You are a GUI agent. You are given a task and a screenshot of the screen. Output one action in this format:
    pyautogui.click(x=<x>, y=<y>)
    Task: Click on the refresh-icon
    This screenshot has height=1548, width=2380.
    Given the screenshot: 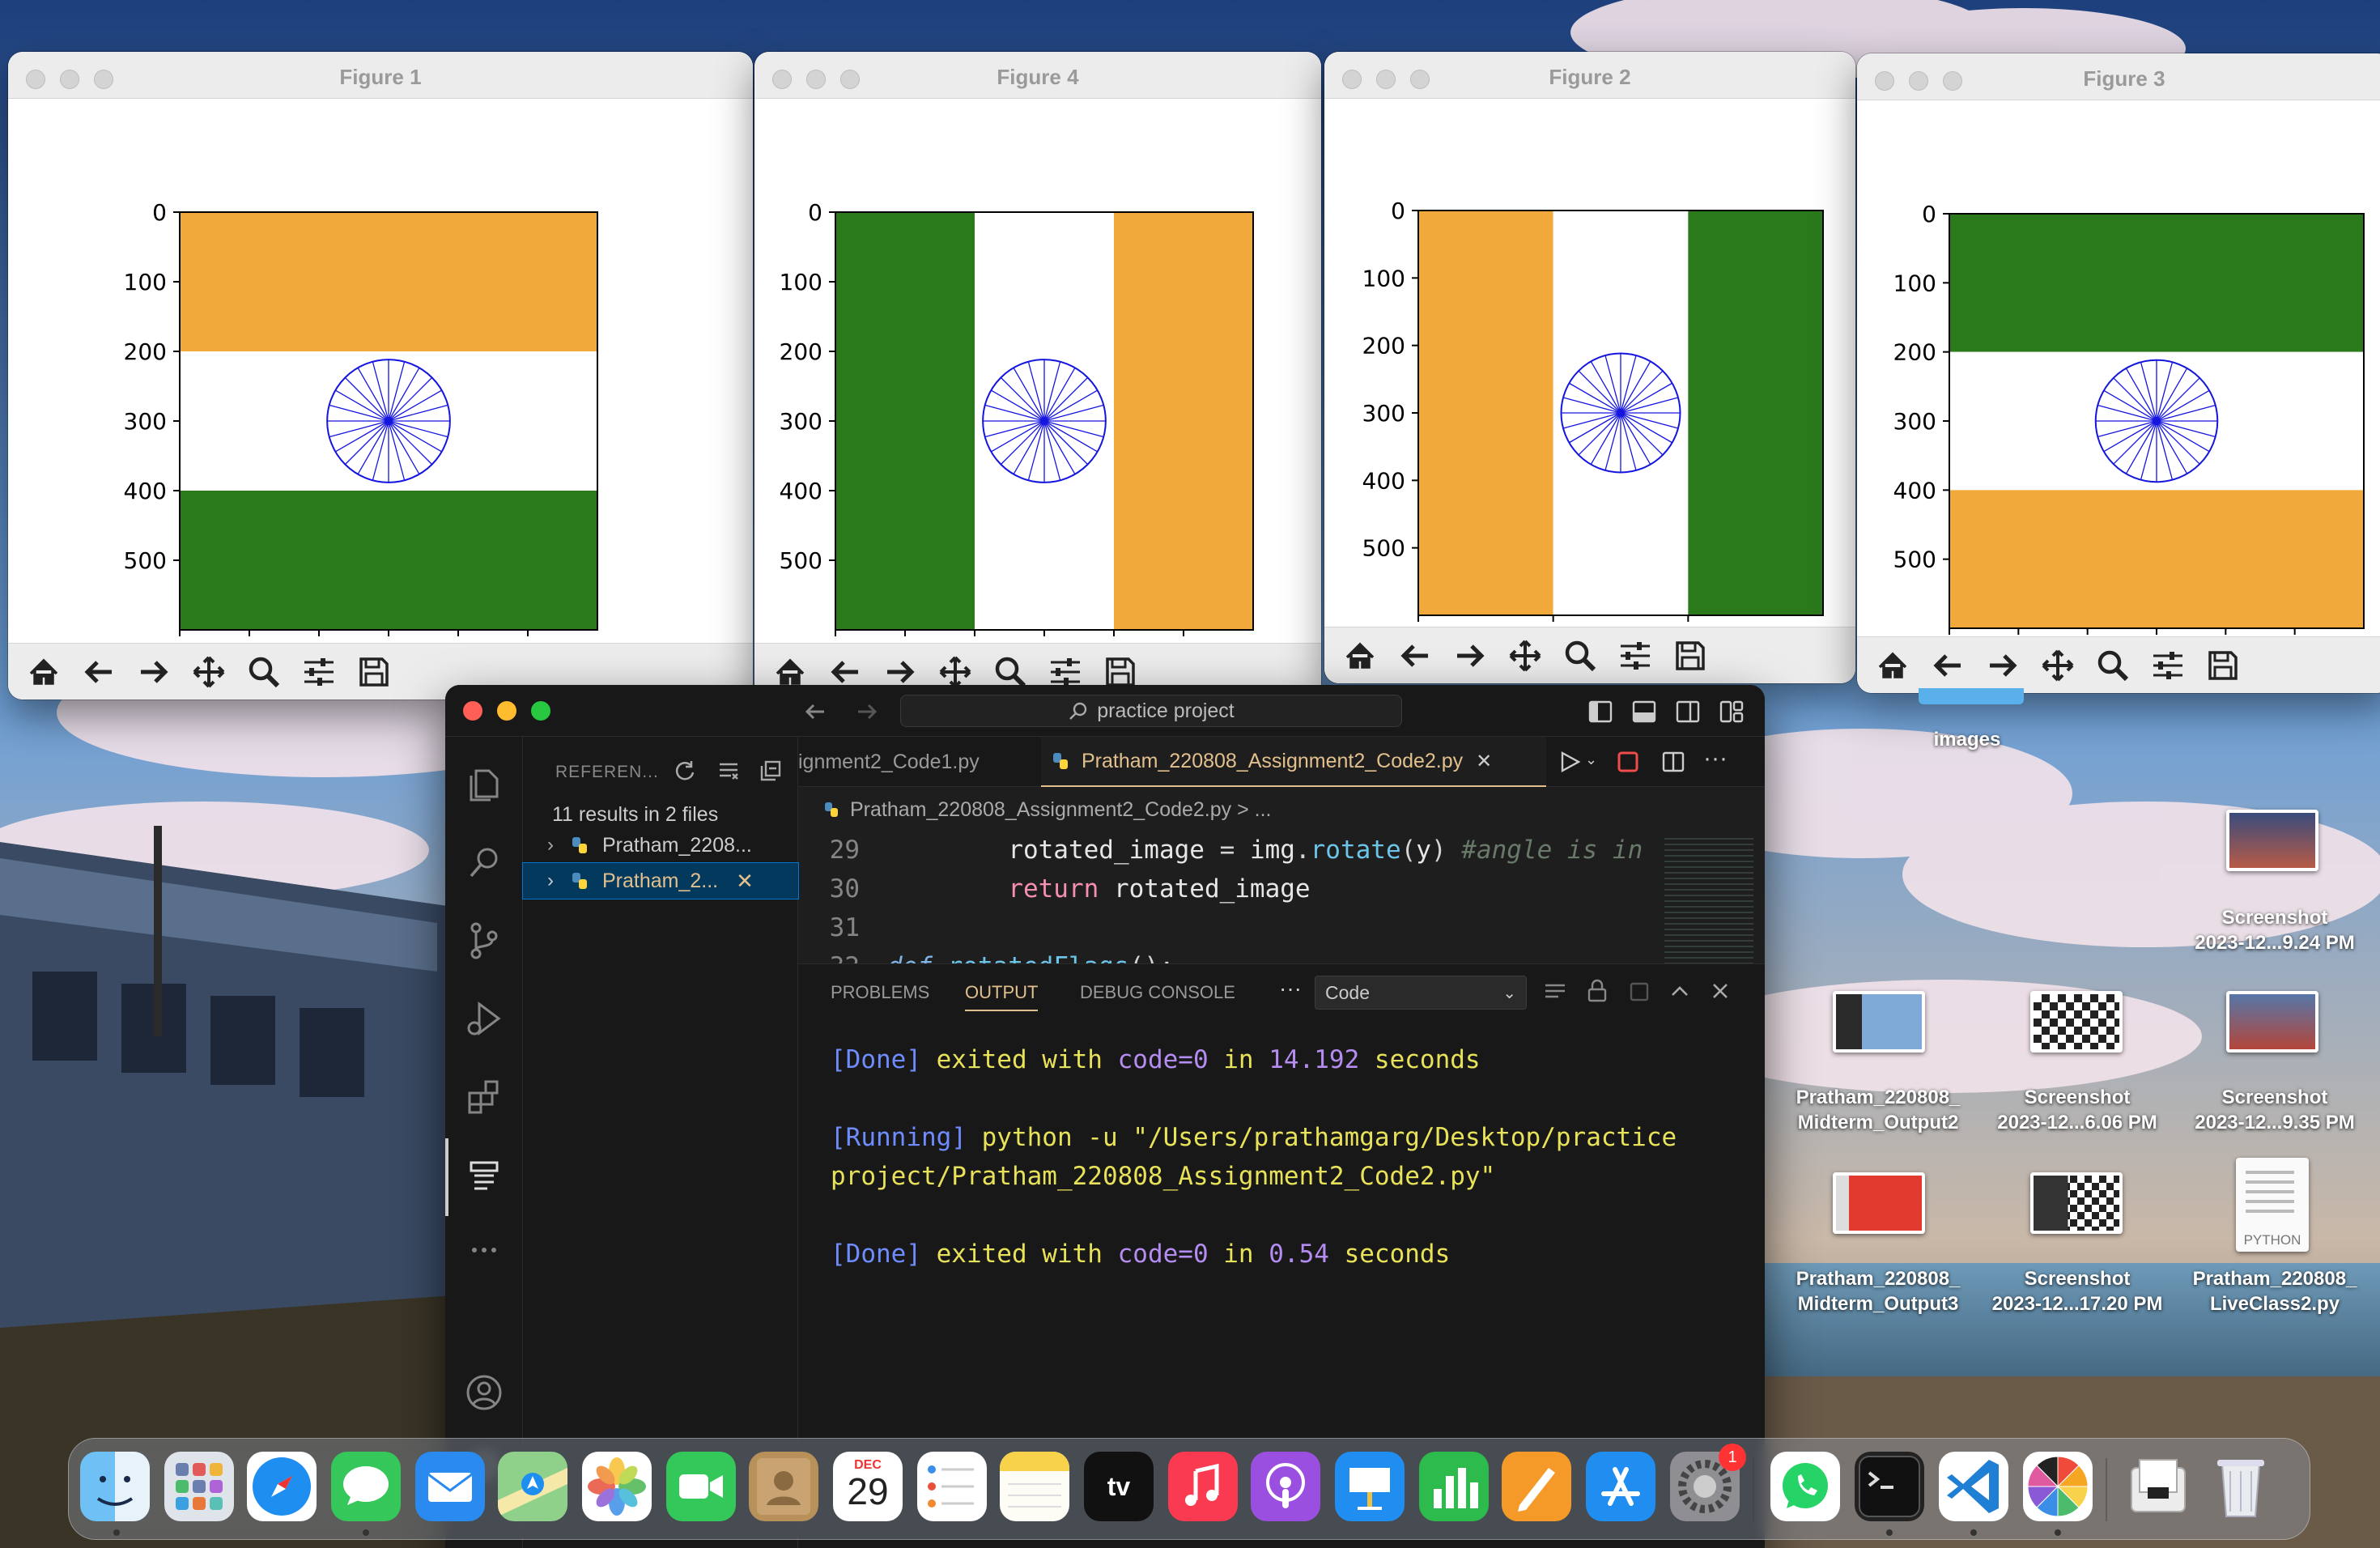 What is the action you would take?
    pyautogui.click(x=685, y=771)
    